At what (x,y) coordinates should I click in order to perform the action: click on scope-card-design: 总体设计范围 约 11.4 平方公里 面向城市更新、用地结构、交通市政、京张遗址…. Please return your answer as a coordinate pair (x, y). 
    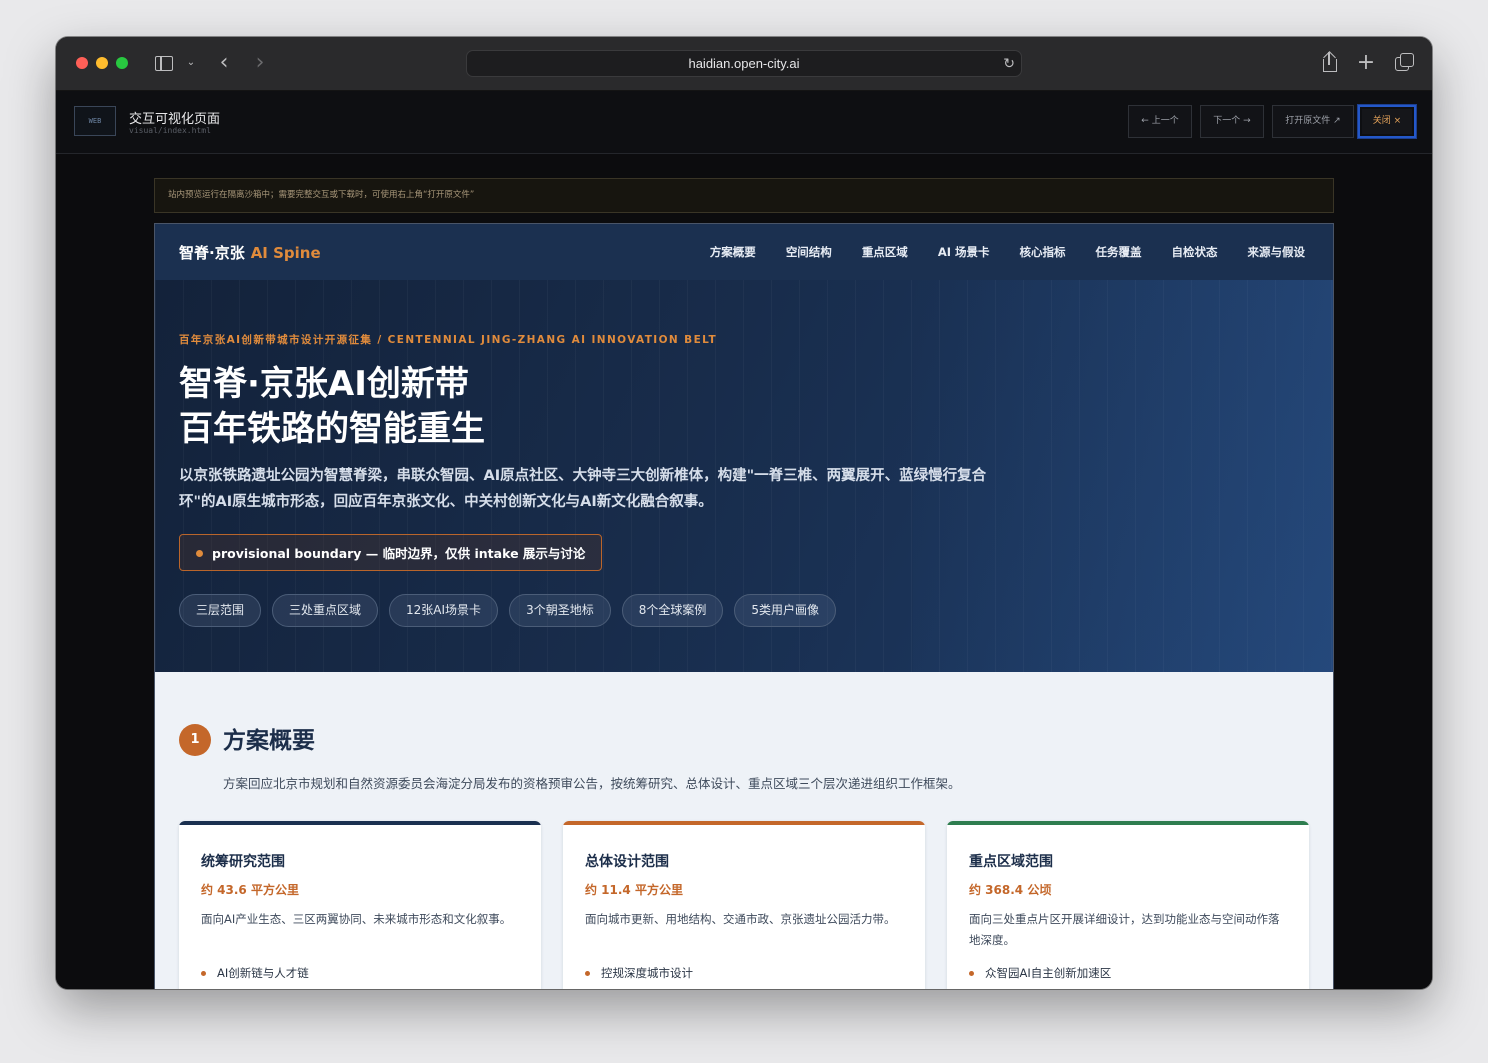
    Looking at the image, I should click on (744, 905).